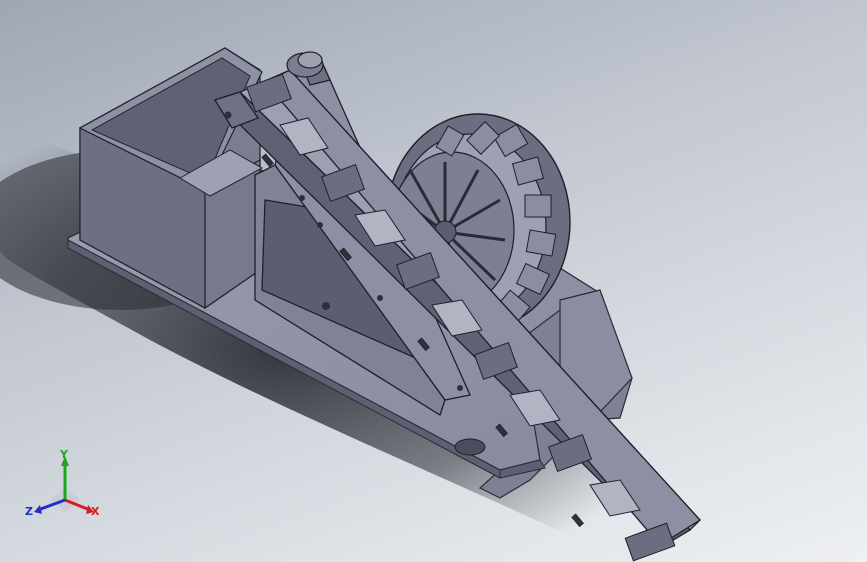 This screenshot has height=562, width=867. I want to click on z-axis-label: Z, so click(29, 511).